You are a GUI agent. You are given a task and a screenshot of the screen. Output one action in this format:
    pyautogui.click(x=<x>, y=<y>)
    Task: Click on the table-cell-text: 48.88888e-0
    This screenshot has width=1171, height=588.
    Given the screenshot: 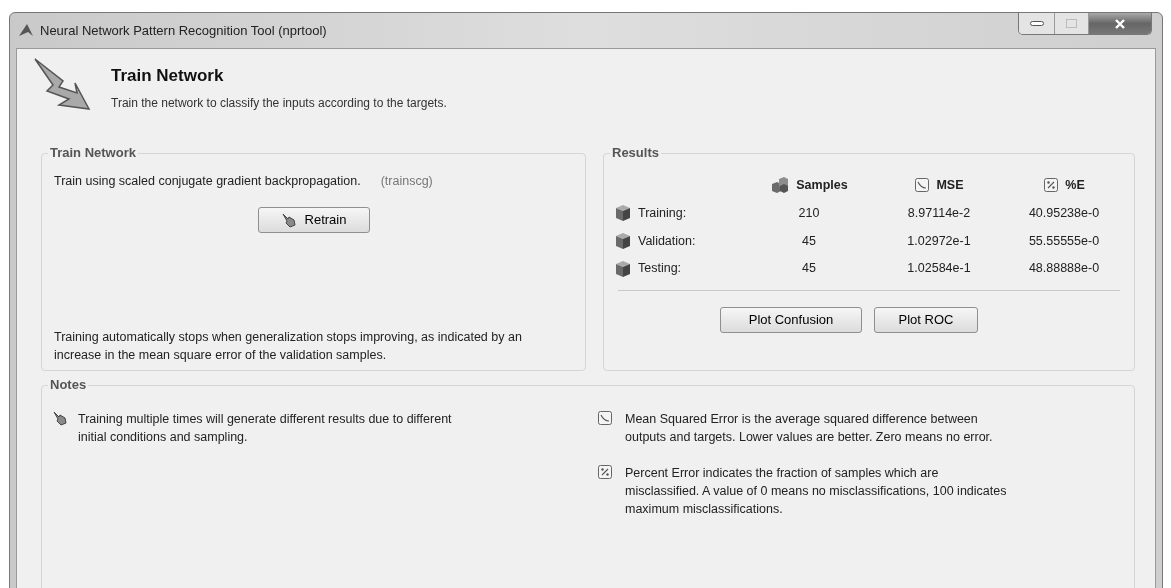 What is the action you would take?
    pyautogui.click(x=1064, y=269)
    